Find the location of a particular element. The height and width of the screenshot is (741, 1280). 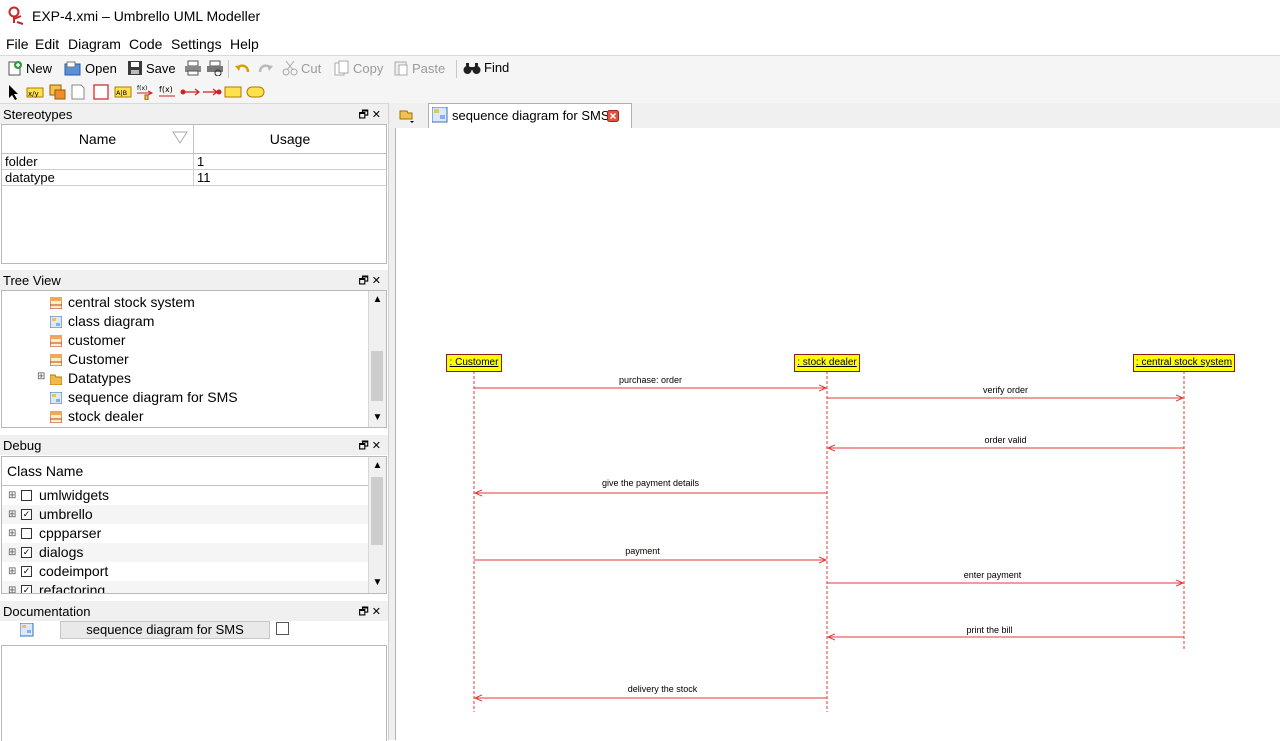

message-found-icon is located at coordinates (190, 92).